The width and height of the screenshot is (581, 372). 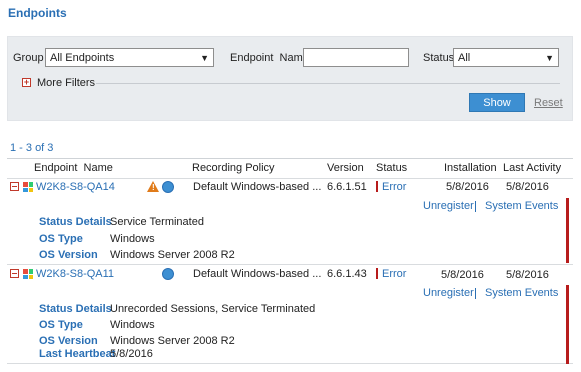 I want to click on endpoint-name-input, so click(x=356, y=57).